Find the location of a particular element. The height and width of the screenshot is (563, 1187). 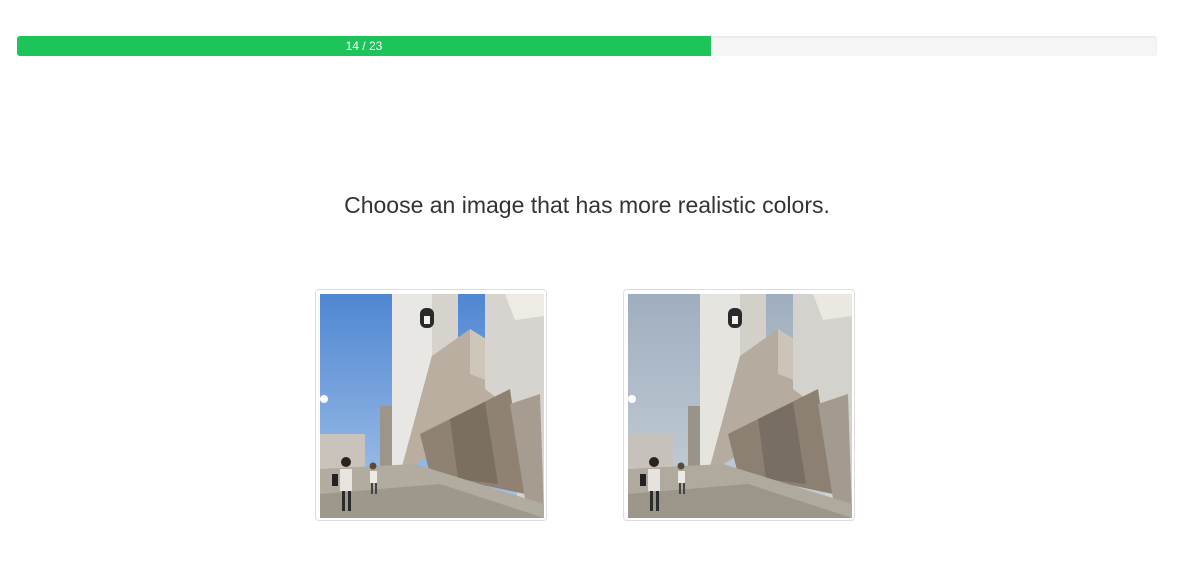

progress-label: 14 / 23 is located at coordinates (364, 46).